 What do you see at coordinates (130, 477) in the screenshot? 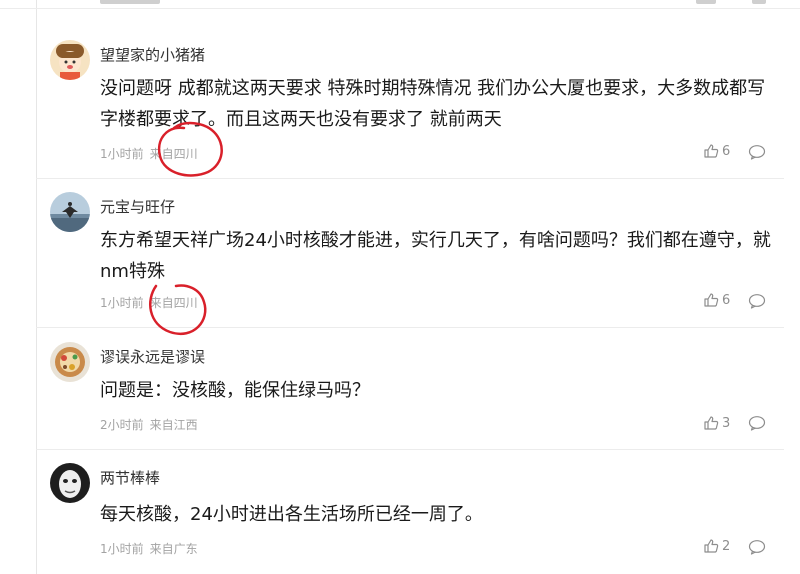
I see `username: 两节棒棒` at bounding box center [130, 477].